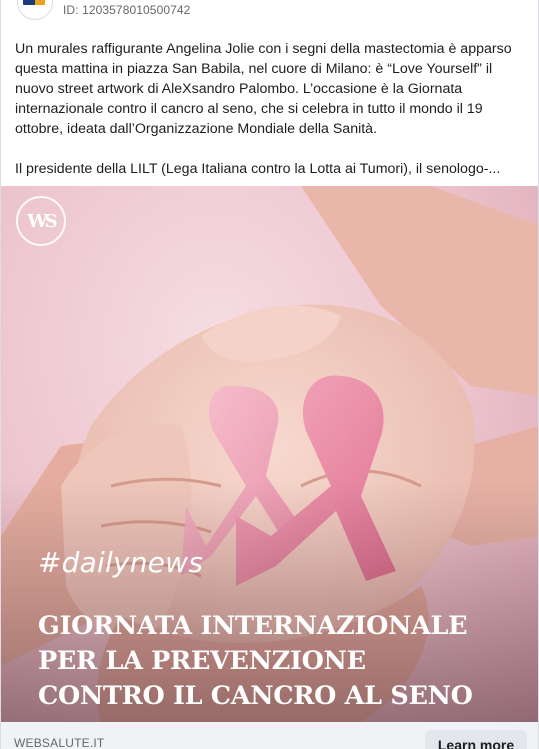 The image size is (539, 749). Describe the element at coordinates (202, 661) in the screenshot. I see `headline-line: PER LA PREVENZIONE` at that location.